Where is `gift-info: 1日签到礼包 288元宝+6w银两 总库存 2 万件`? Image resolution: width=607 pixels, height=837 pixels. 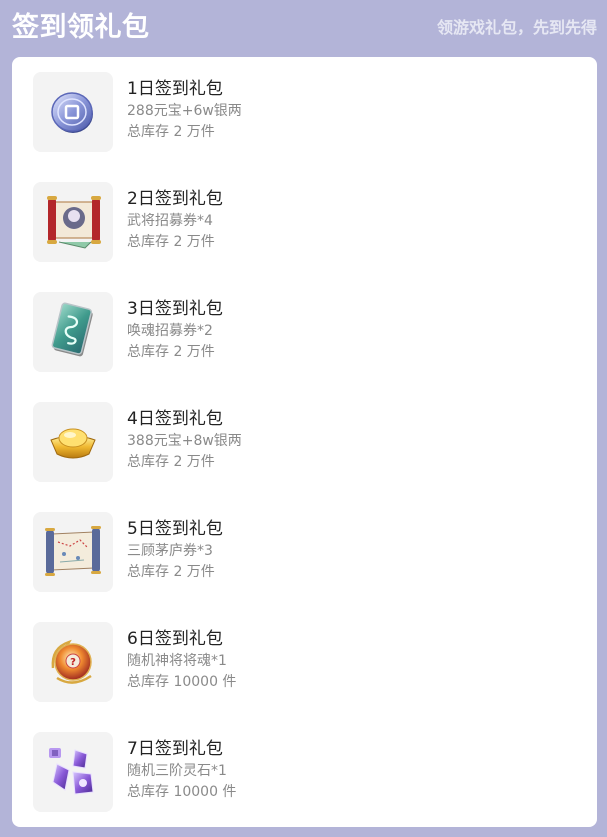 gift-info: 1日签到礼包 288元宝+6w银两 总库存 2 万件 is located at coordinates (184, 110).